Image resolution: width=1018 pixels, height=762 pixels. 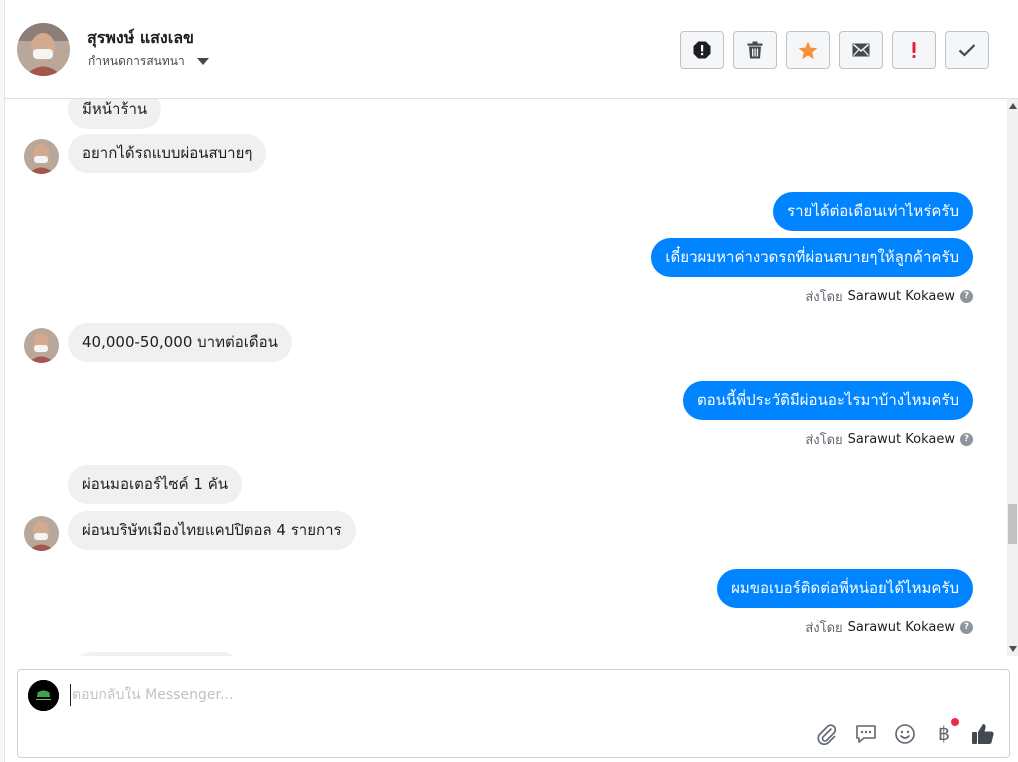 I want to click on scroll-up-arrow-icon, so click(x=1013, y=106).